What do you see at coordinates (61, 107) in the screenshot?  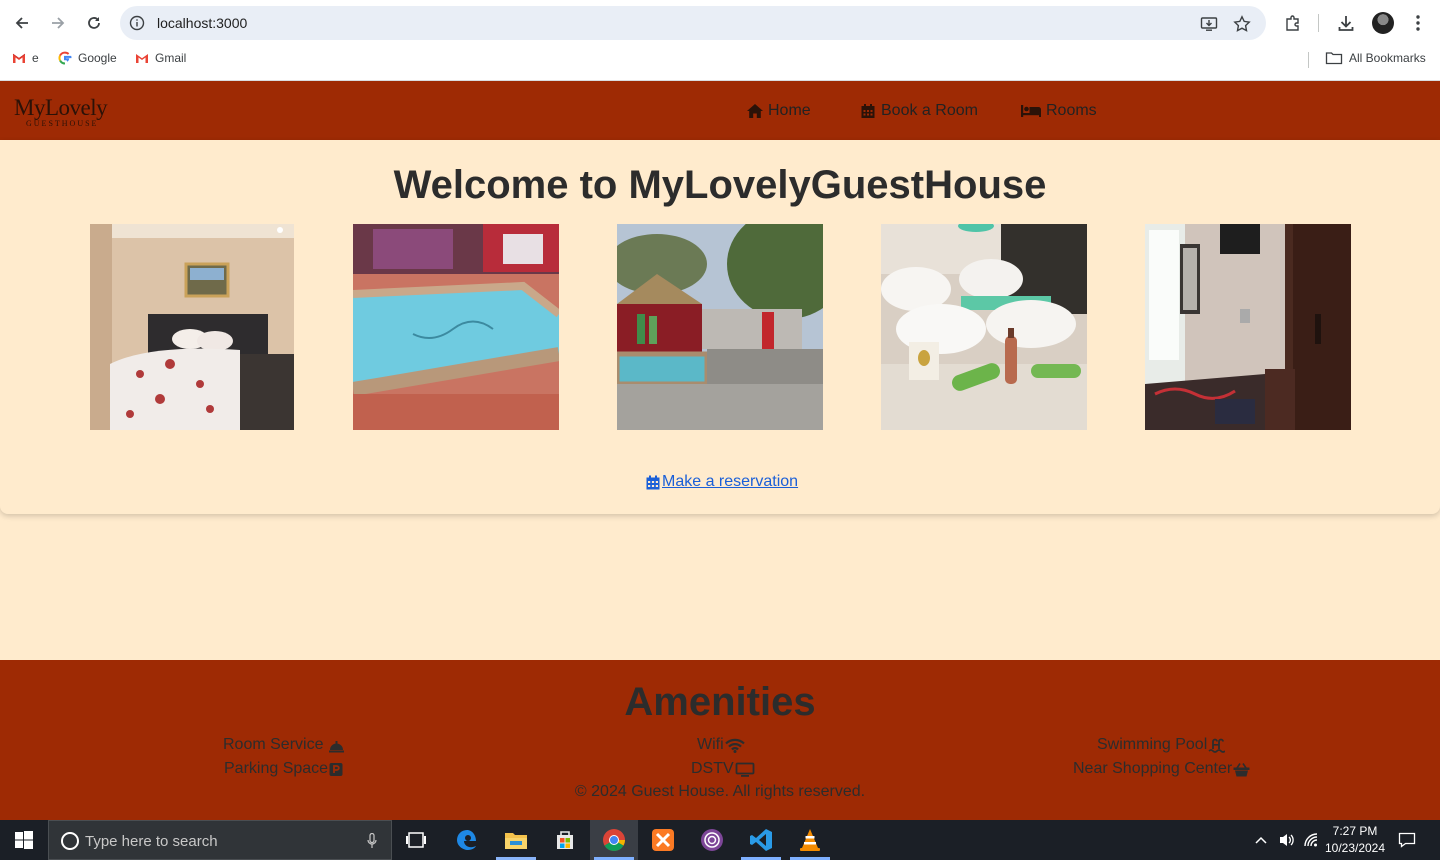 I see `logo-text: MyLovely` at bounding box center [61, 107].